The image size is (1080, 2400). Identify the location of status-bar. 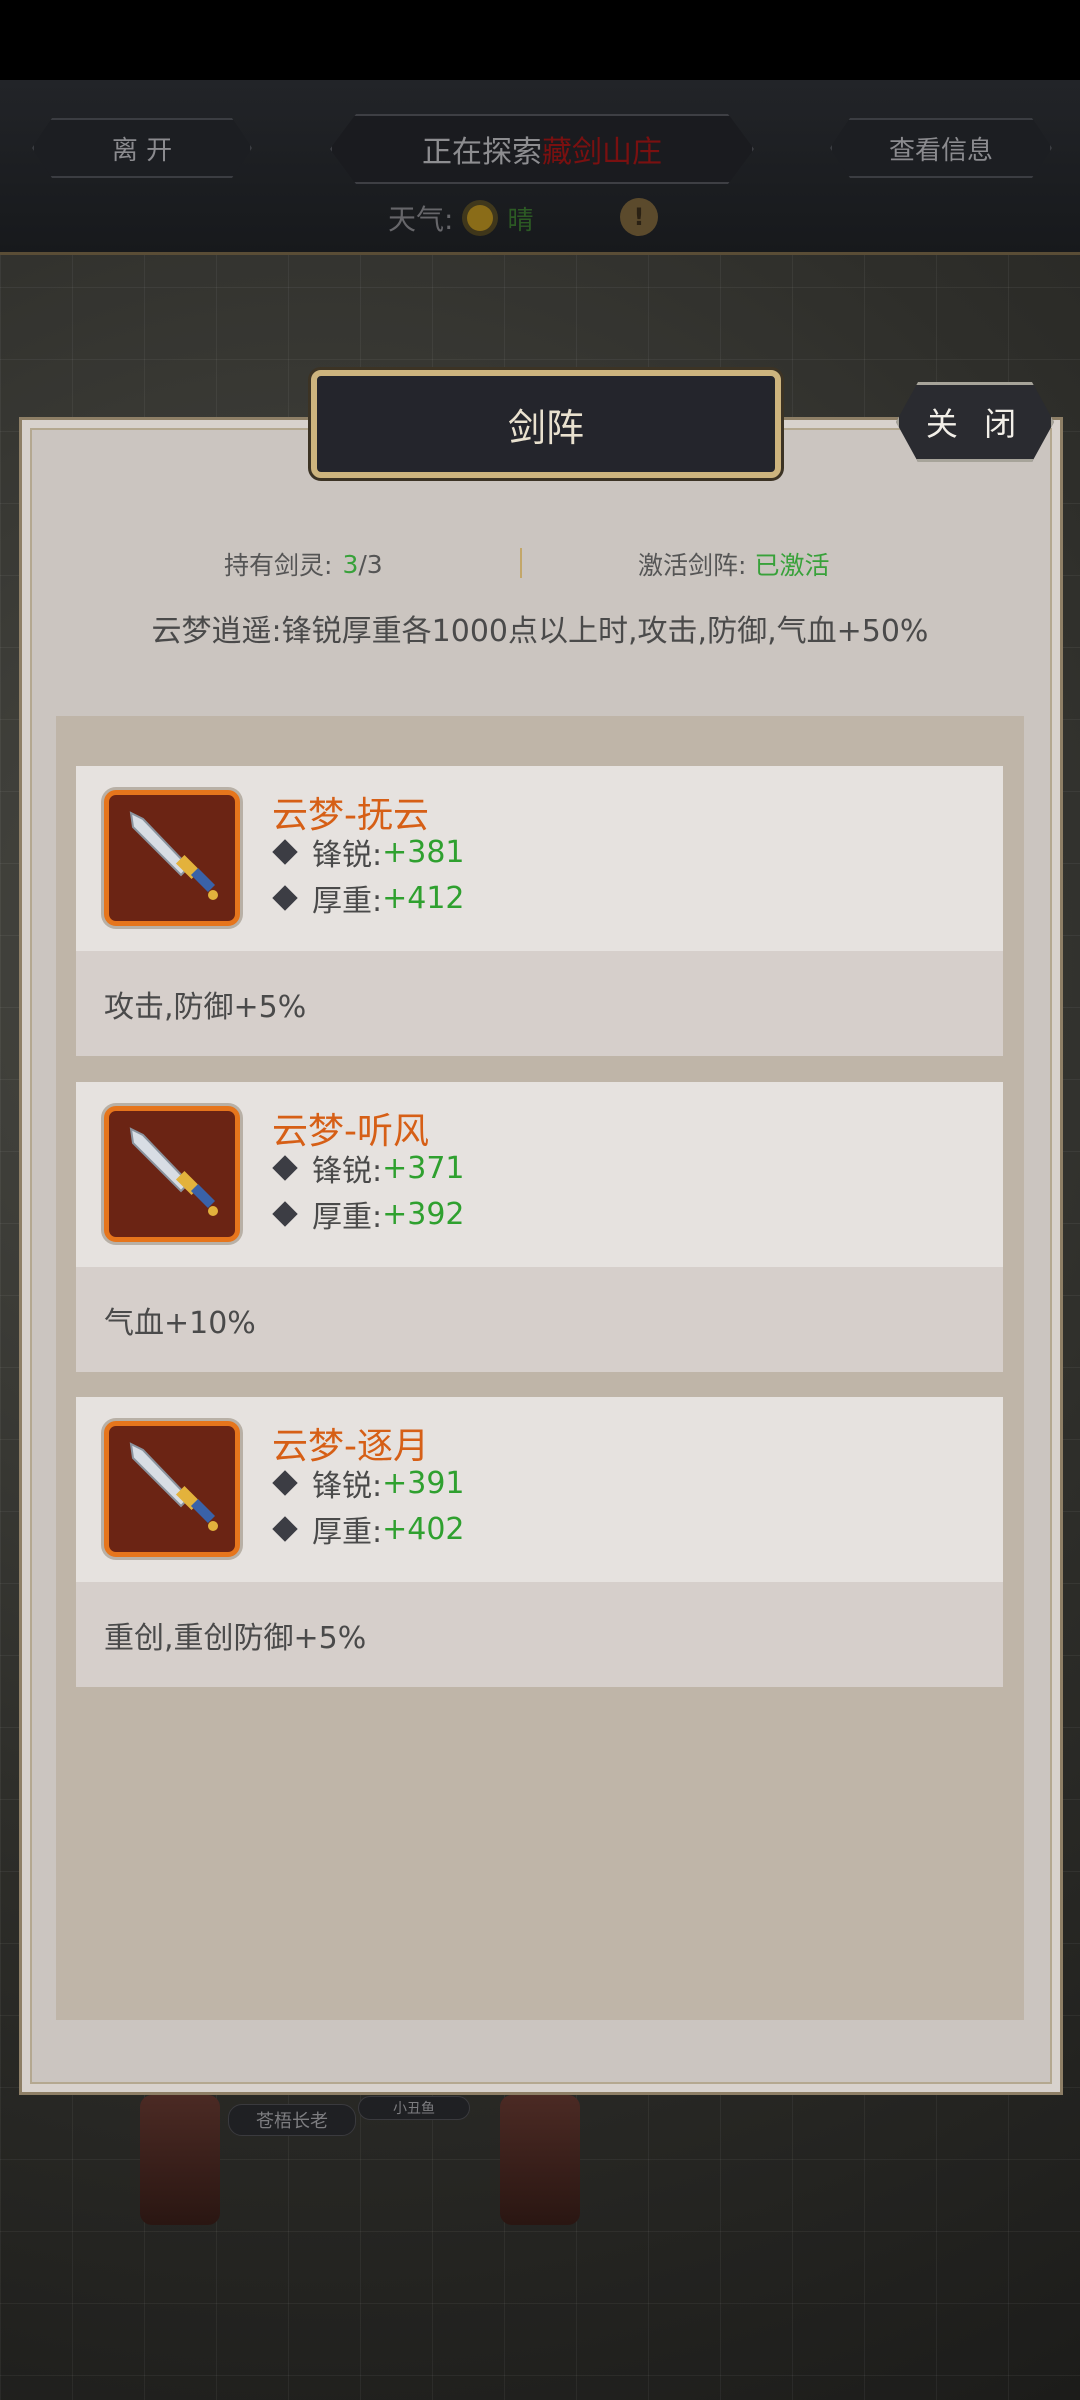
(540, 40).